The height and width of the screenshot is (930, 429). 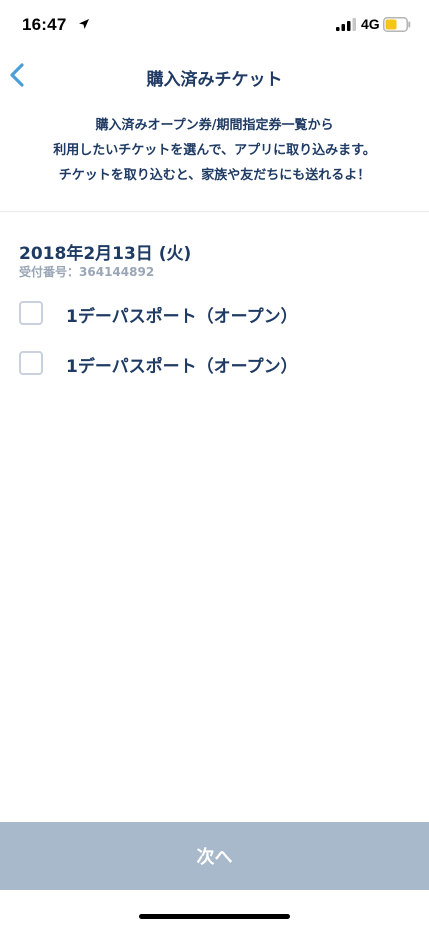 I want to click on next-button: 次へ, so click(x=214, y=856).